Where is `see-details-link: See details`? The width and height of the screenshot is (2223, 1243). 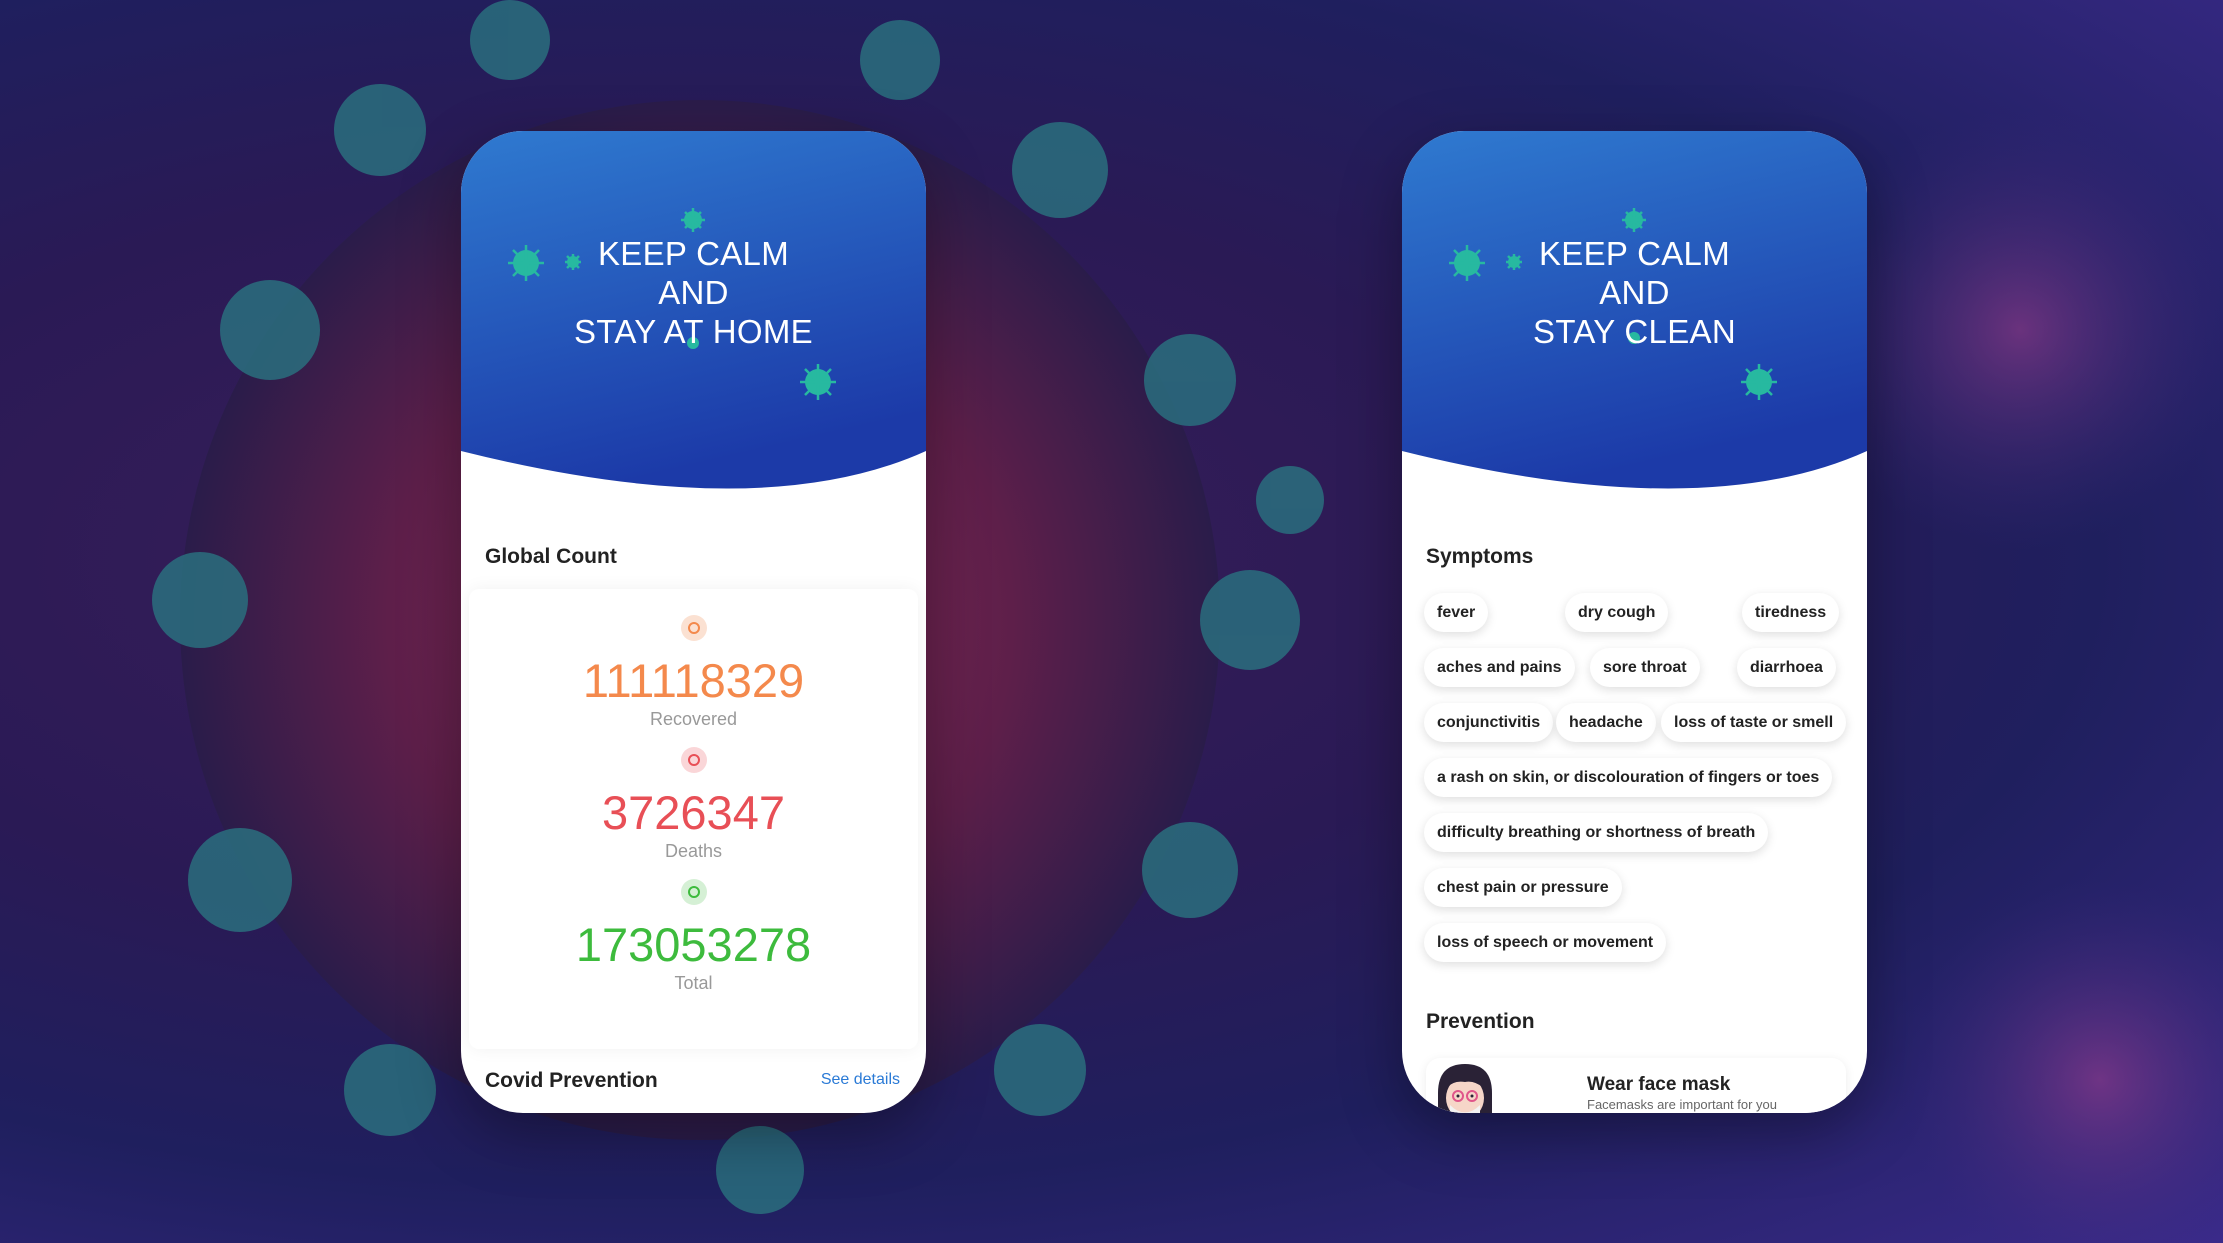
see-details-link: See details is located at coordinates (860, 1080).